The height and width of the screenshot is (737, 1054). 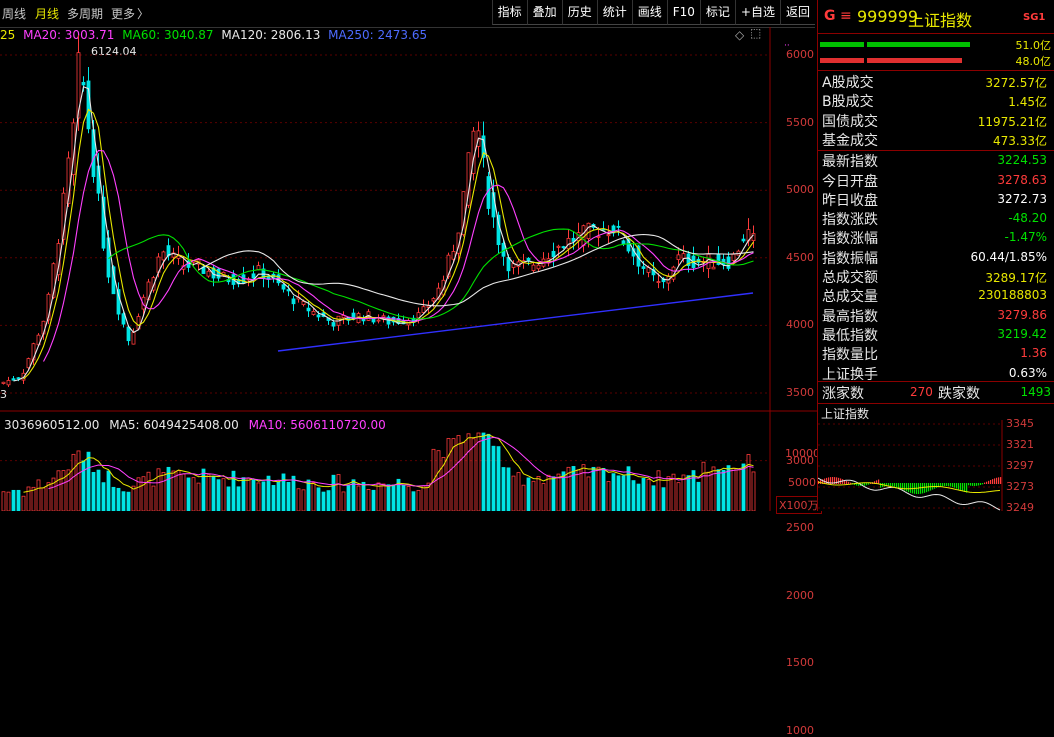 What do you see at coordinates (800, 54) in the screenshot?
I see `price-tick: 6000` at bounding box center [800, 54].